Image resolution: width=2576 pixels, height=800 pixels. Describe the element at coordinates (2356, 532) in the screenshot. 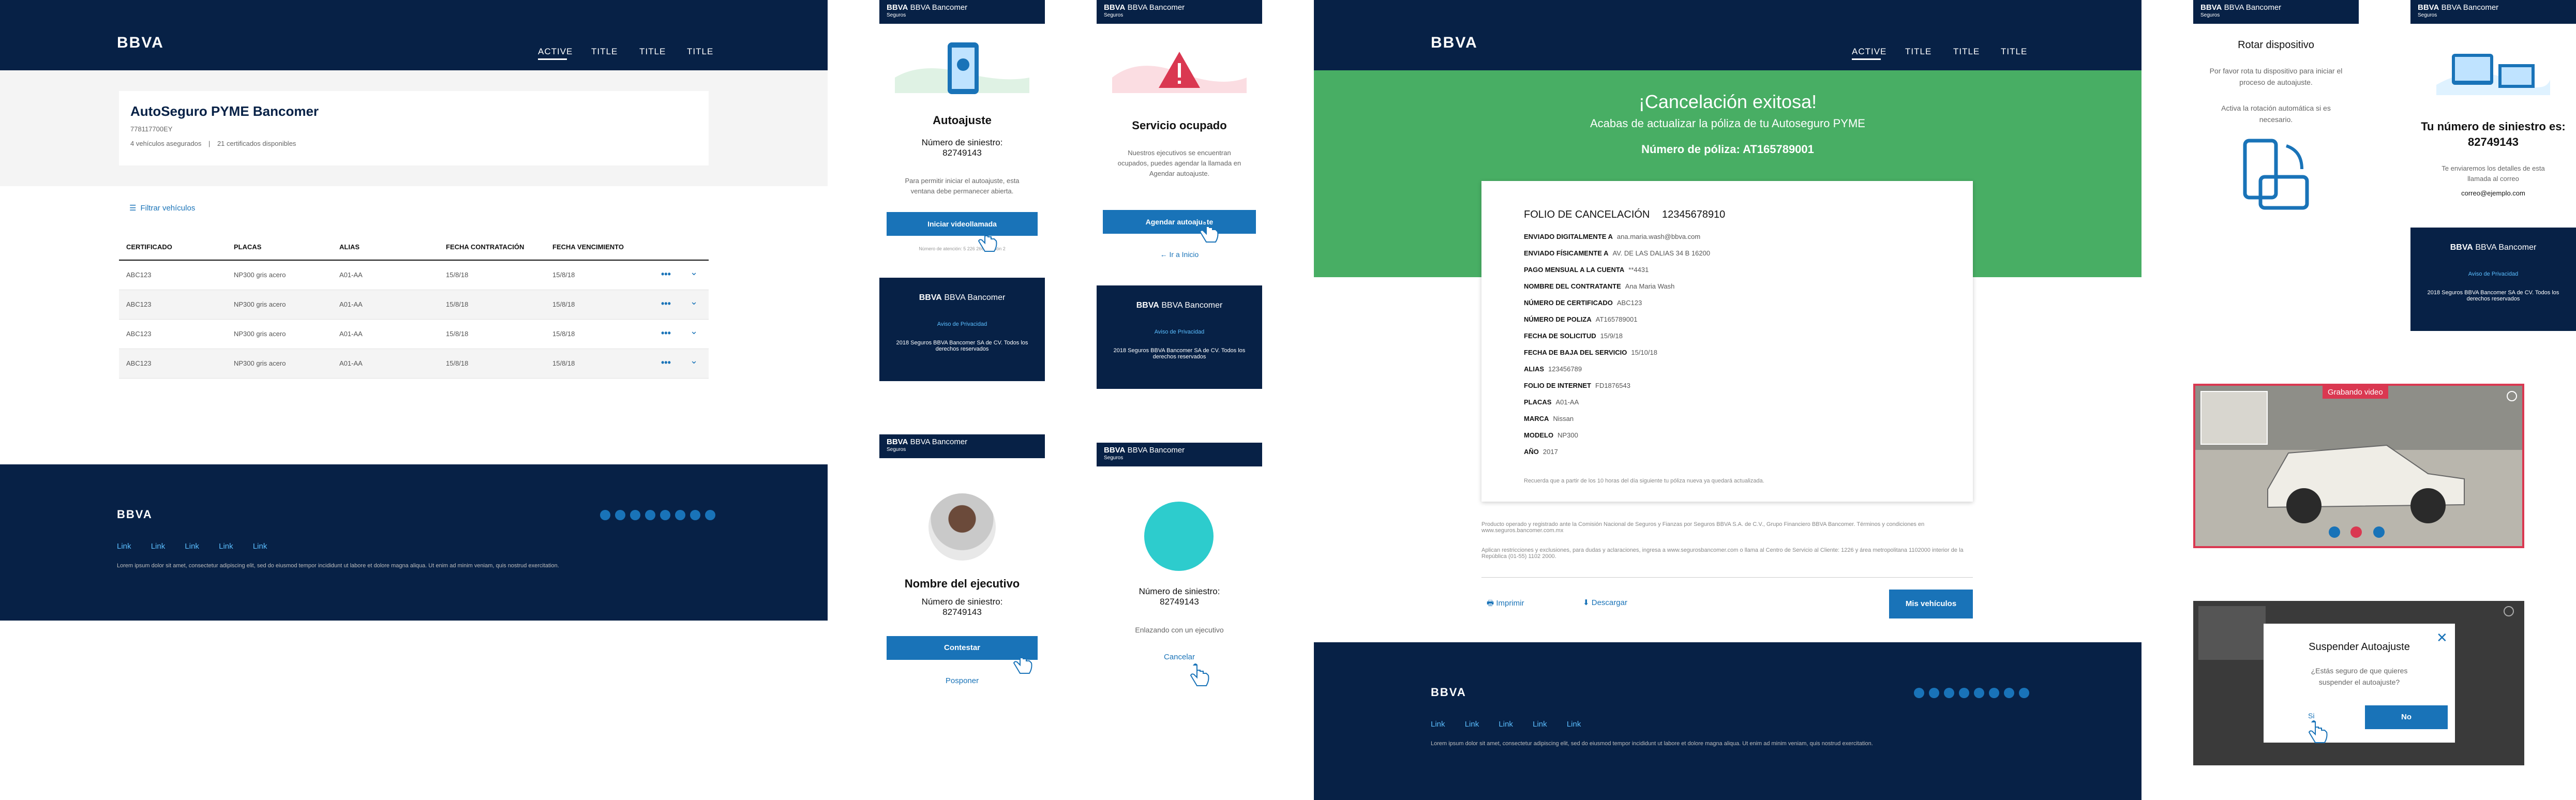

I see `hangup-icon` at that location.